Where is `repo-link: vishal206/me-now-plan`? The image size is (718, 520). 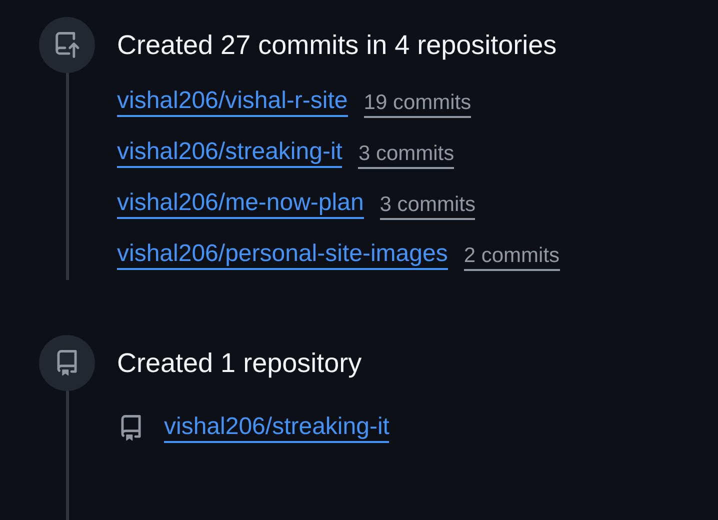 repo-link: vishal206/me-now-plan is located at coordinates (240, 203).